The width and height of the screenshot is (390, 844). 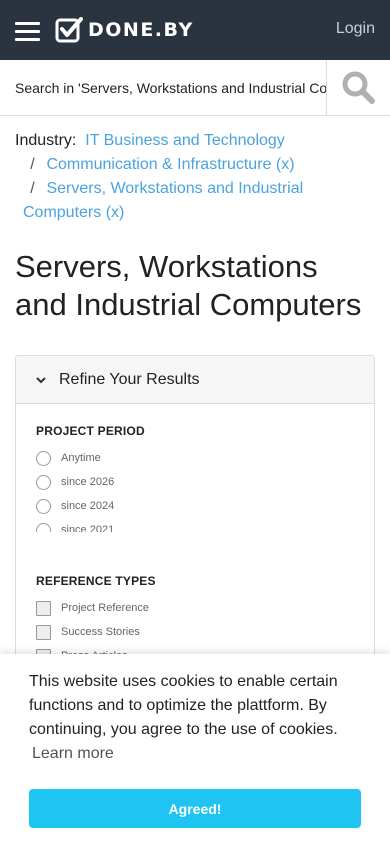 I want to click on option-label: Success Stories, so click(x=100, y=632).